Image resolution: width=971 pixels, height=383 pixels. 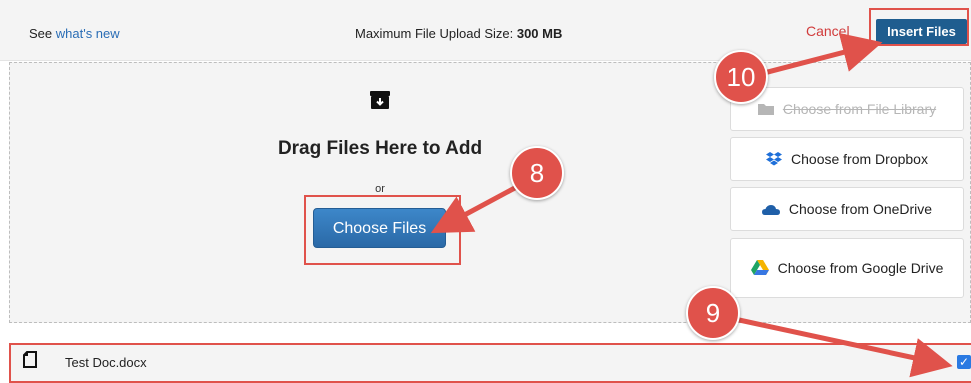 I want to click on archive-download-icon, so click(x=380, y=100).